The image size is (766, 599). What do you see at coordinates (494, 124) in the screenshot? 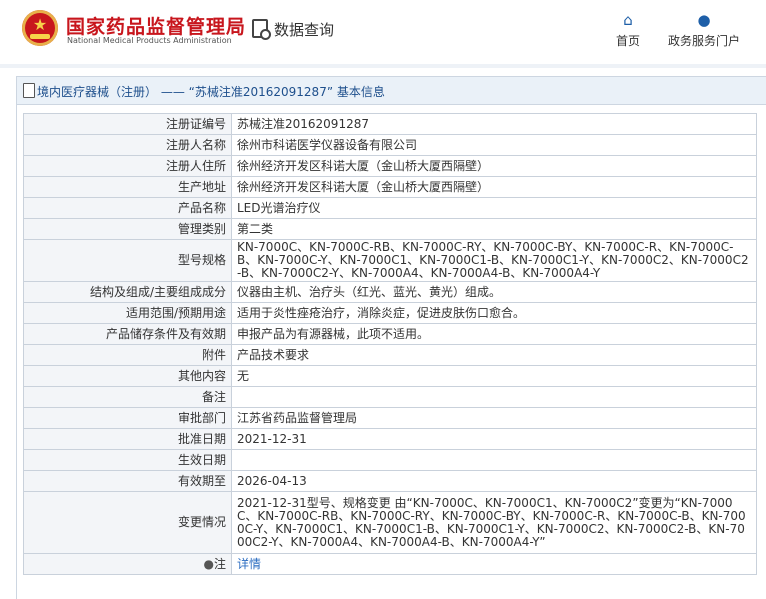
I see `field-value: 苏械注准20162091287` at bounding box center [494, 124].